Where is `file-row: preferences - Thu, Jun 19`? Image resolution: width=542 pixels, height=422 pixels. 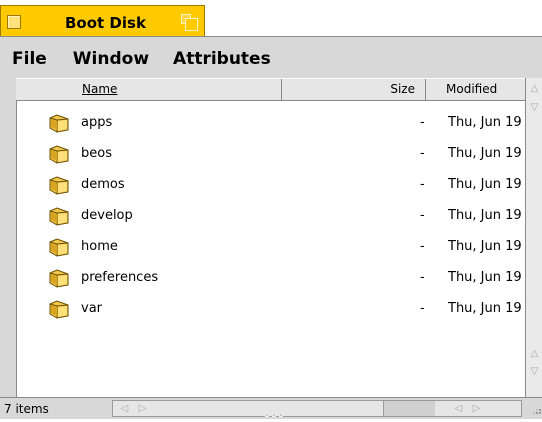 file-row: preferences - Thu, Jun 19 is located at coordinates (271, 278).